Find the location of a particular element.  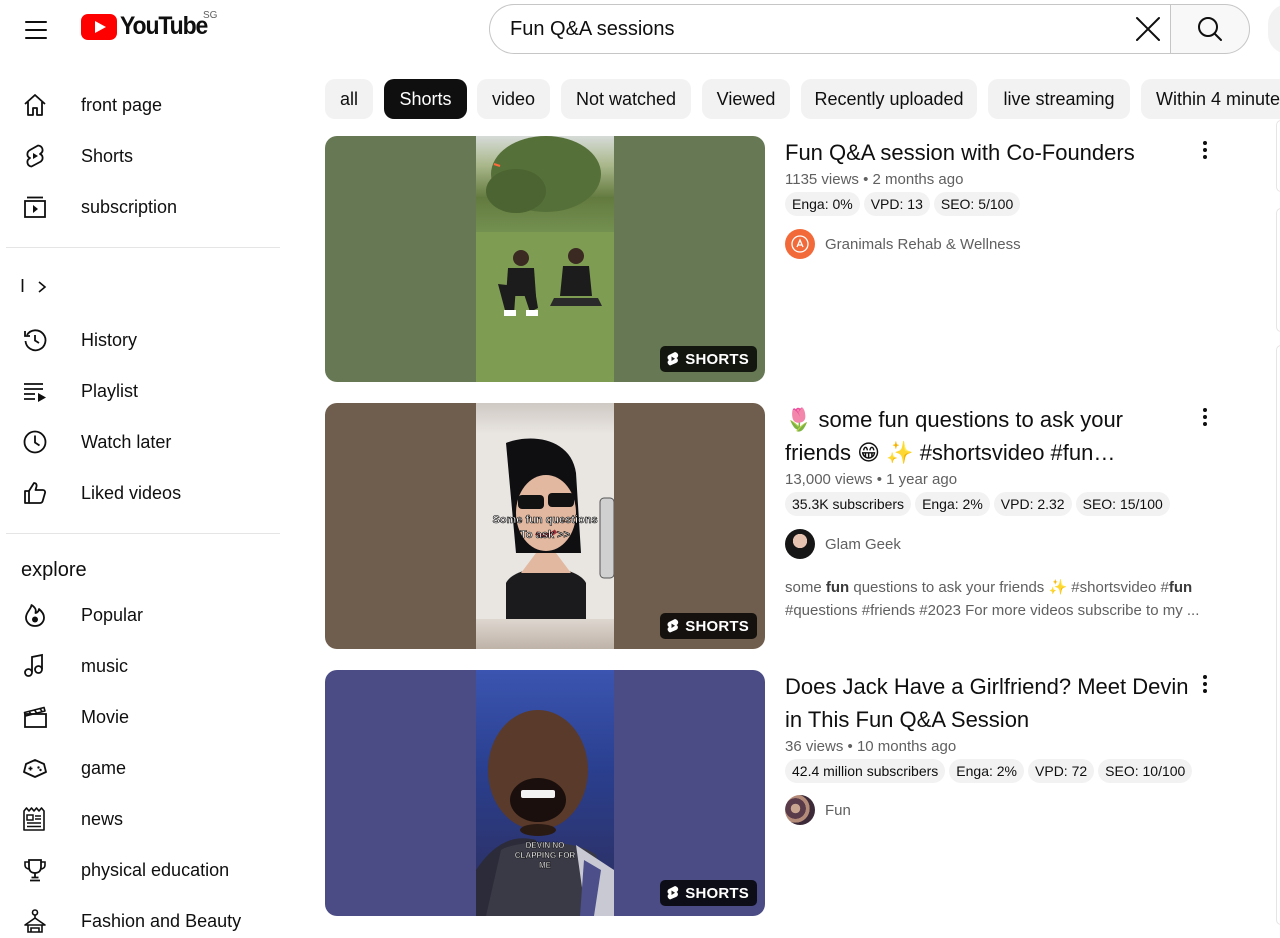

video-meta: 1135 views • 2 months ago is located at coordinates (874, 179).